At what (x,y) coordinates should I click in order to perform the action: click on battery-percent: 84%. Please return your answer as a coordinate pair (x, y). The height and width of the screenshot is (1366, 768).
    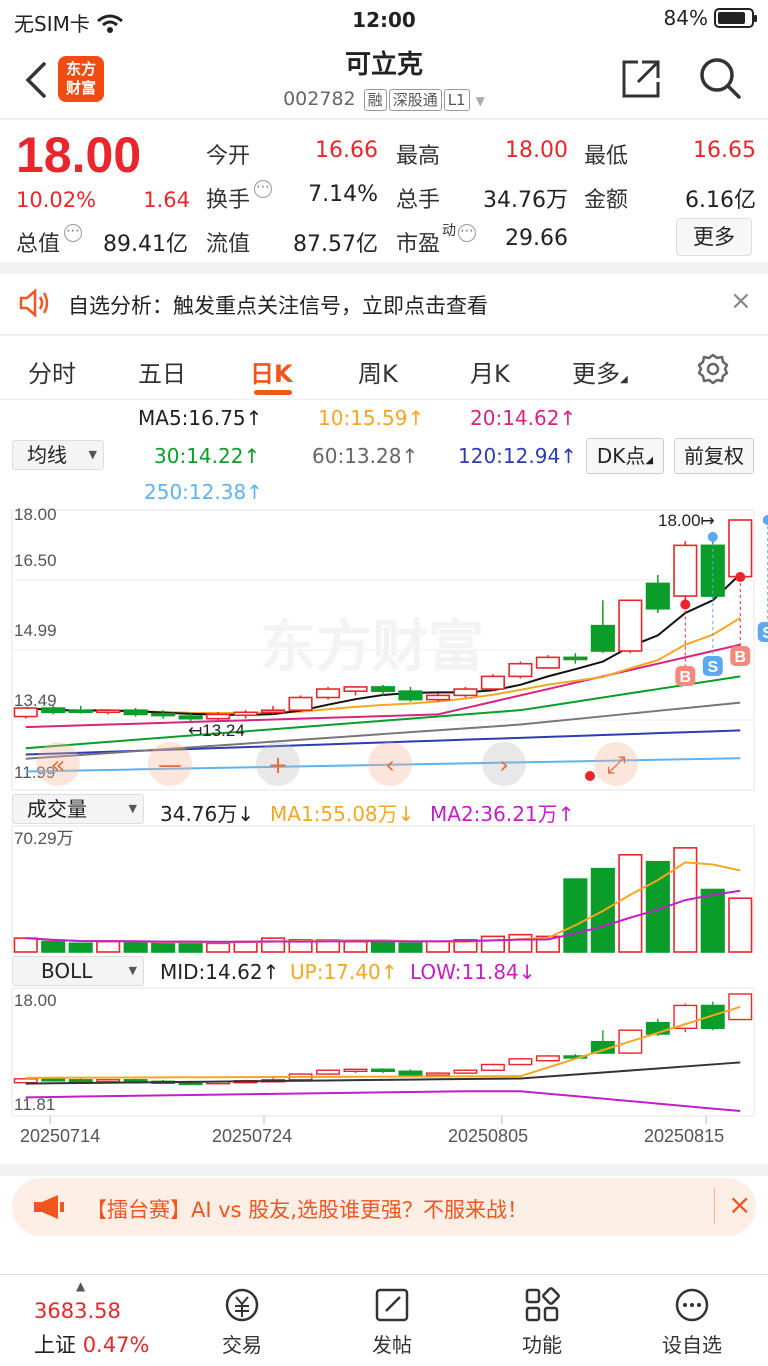
    Looking at the image, I should click on (685, 18).